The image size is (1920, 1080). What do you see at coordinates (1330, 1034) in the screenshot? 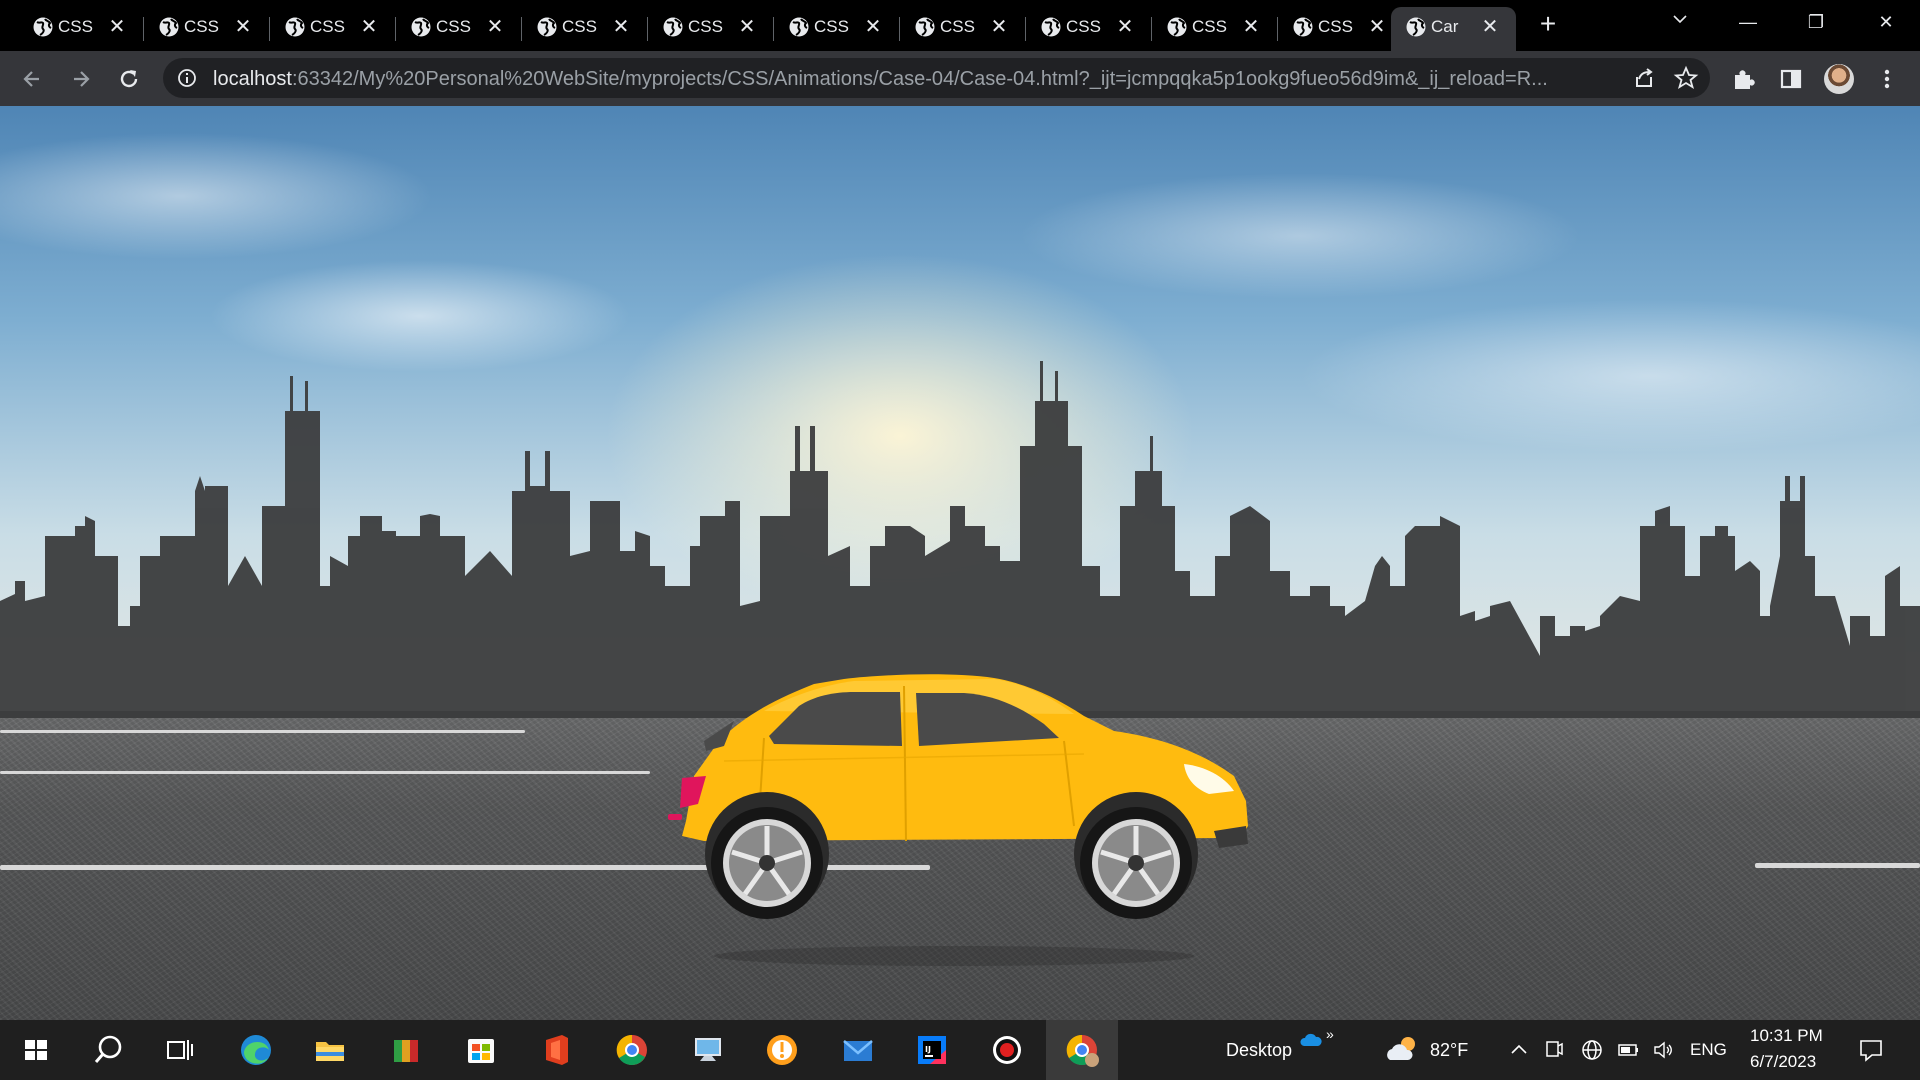
I see `chevron-double-right-icon: »` at bounding box center [1330, 1034].